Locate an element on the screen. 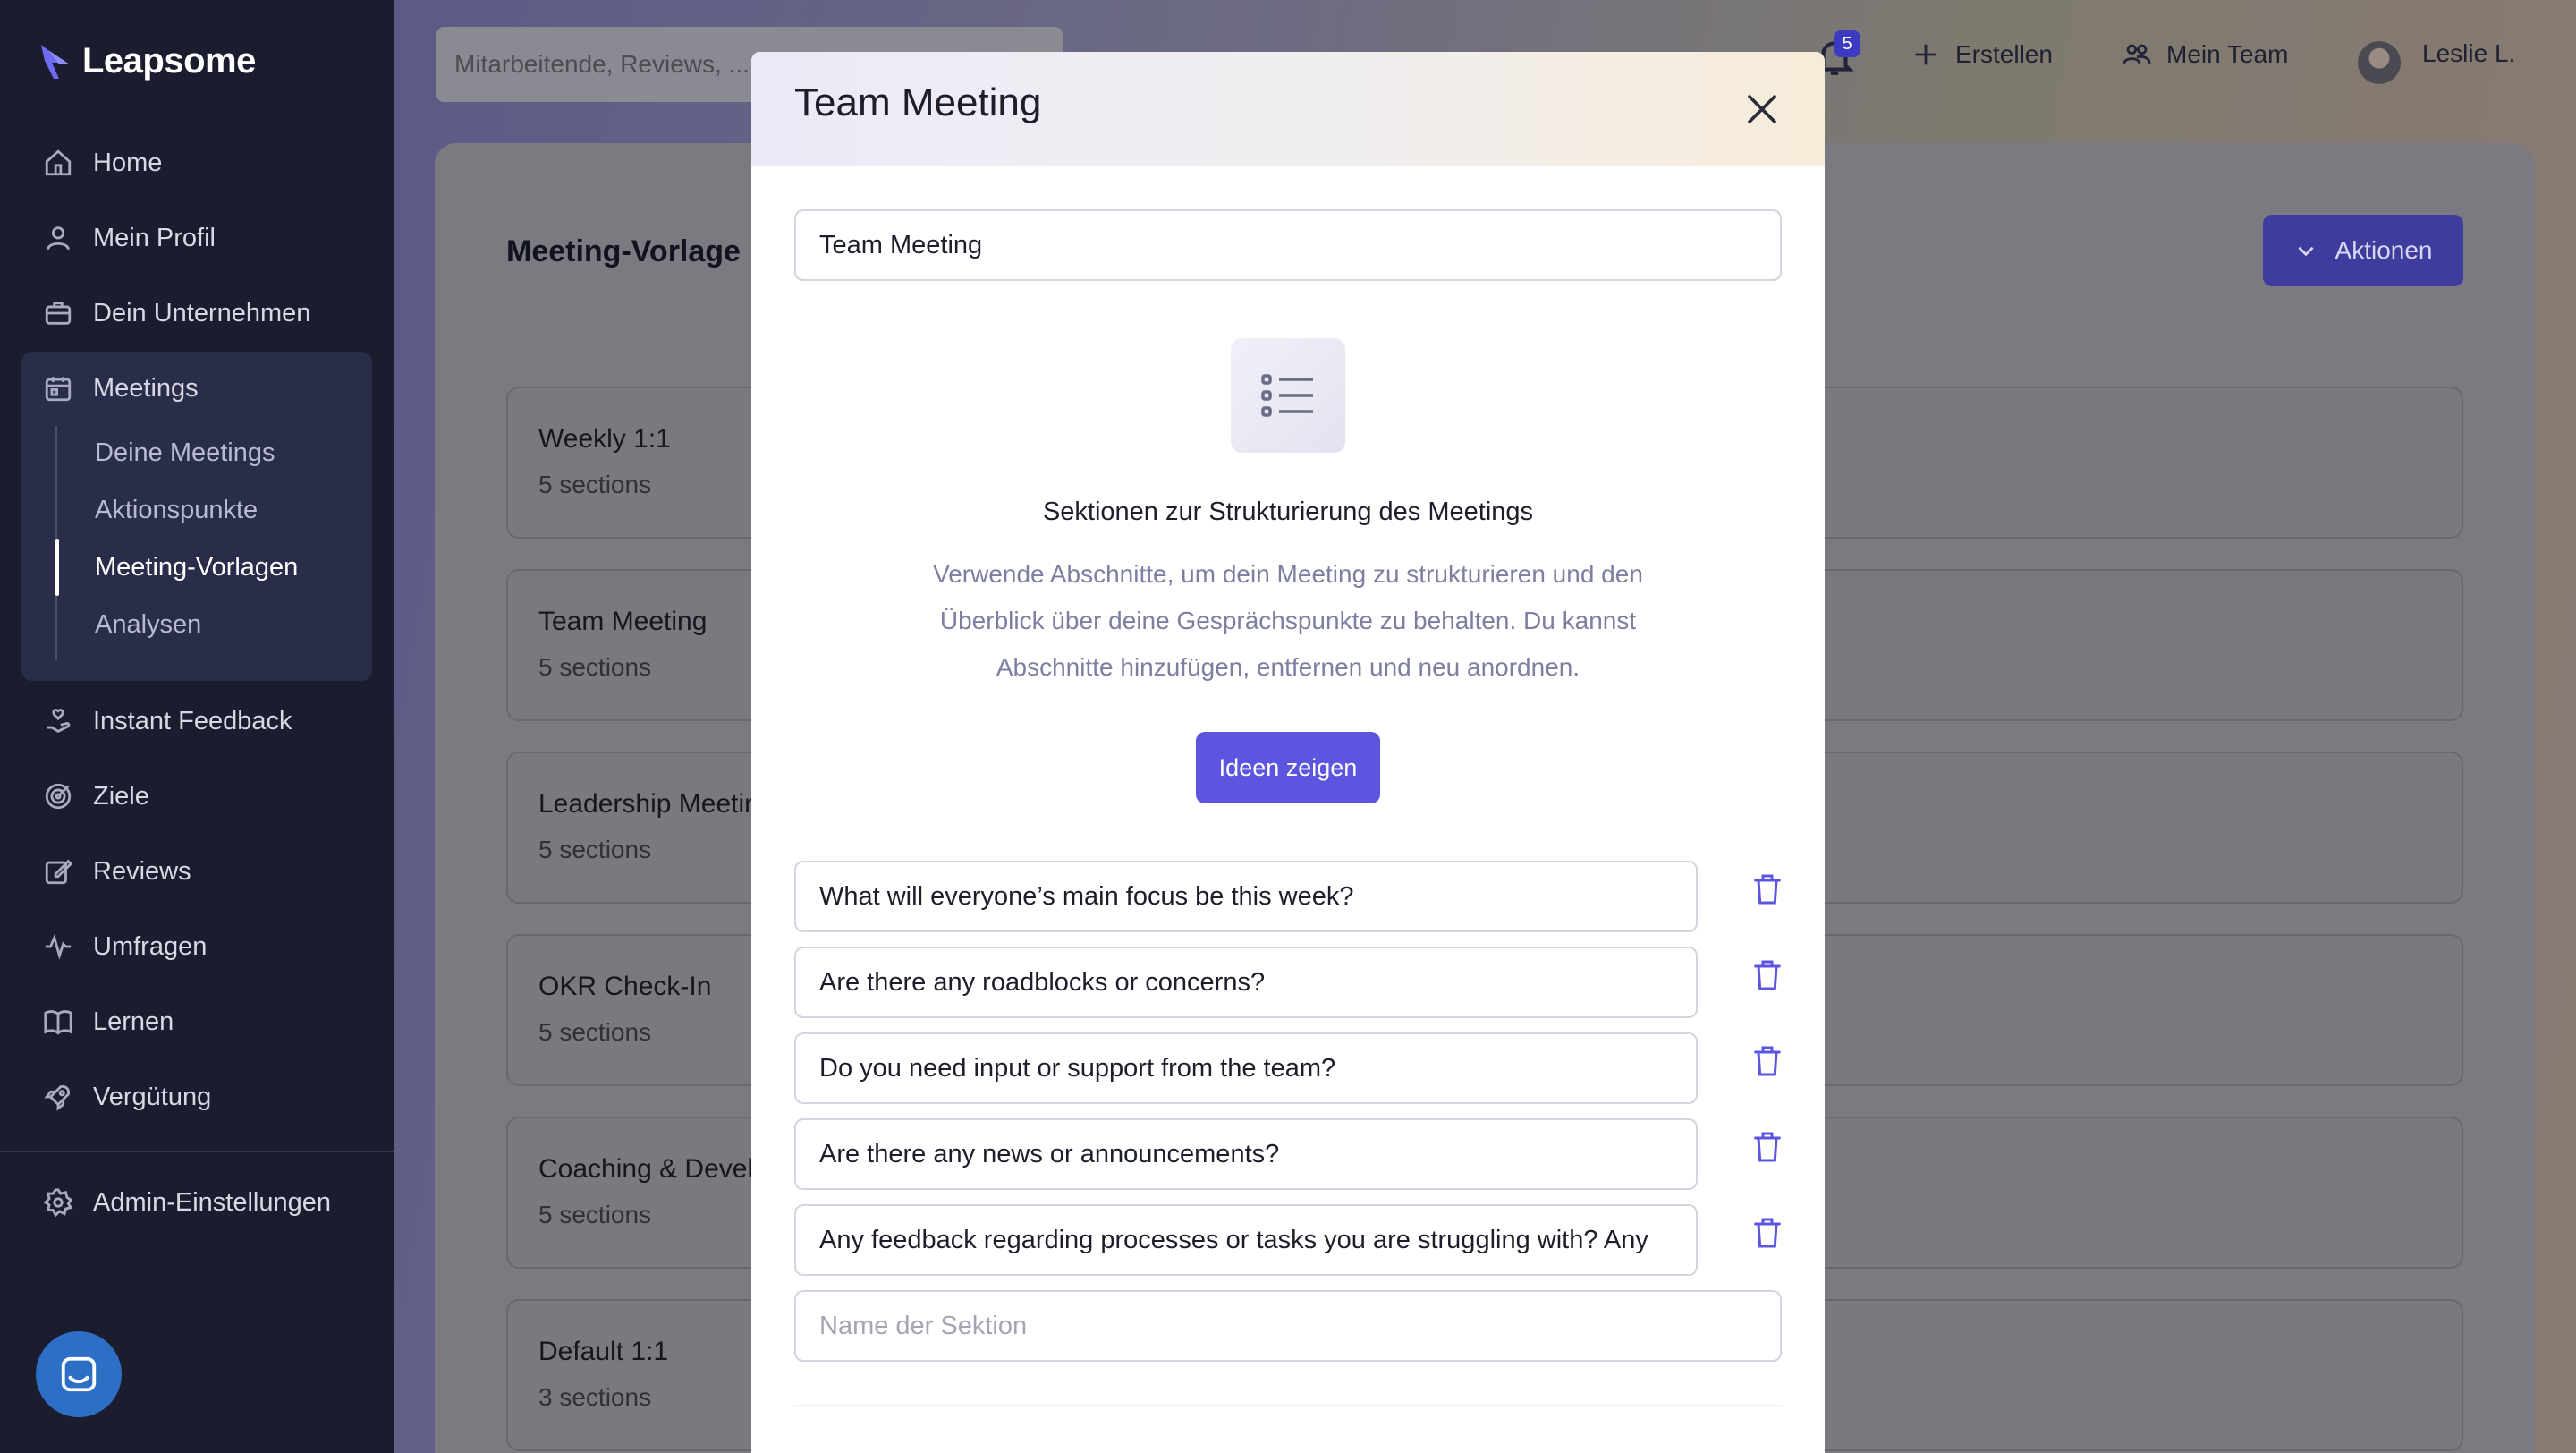 The image size is (2576, 1453). user-name: Leslie L. is located at coordinates (2469, 53).